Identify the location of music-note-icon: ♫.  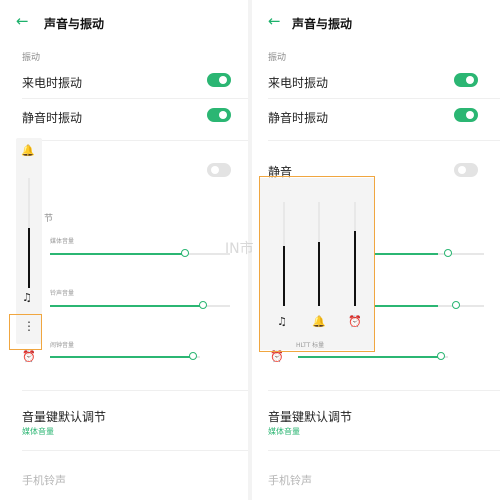
(27, 298).